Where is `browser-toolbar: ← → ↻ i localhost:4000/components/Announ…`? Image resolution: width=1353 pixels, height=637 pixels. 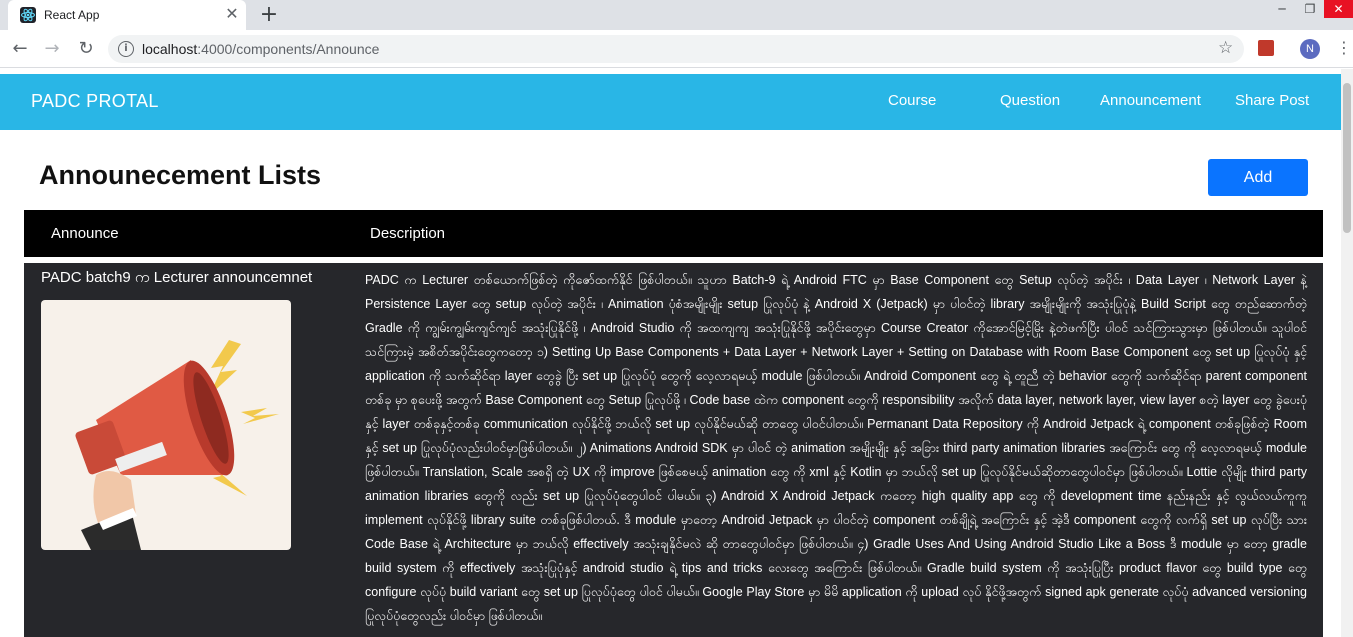
browser-toolbar: ← → ↻ i localhost:4000/components/Announ… is located at coordinates (676, 49).